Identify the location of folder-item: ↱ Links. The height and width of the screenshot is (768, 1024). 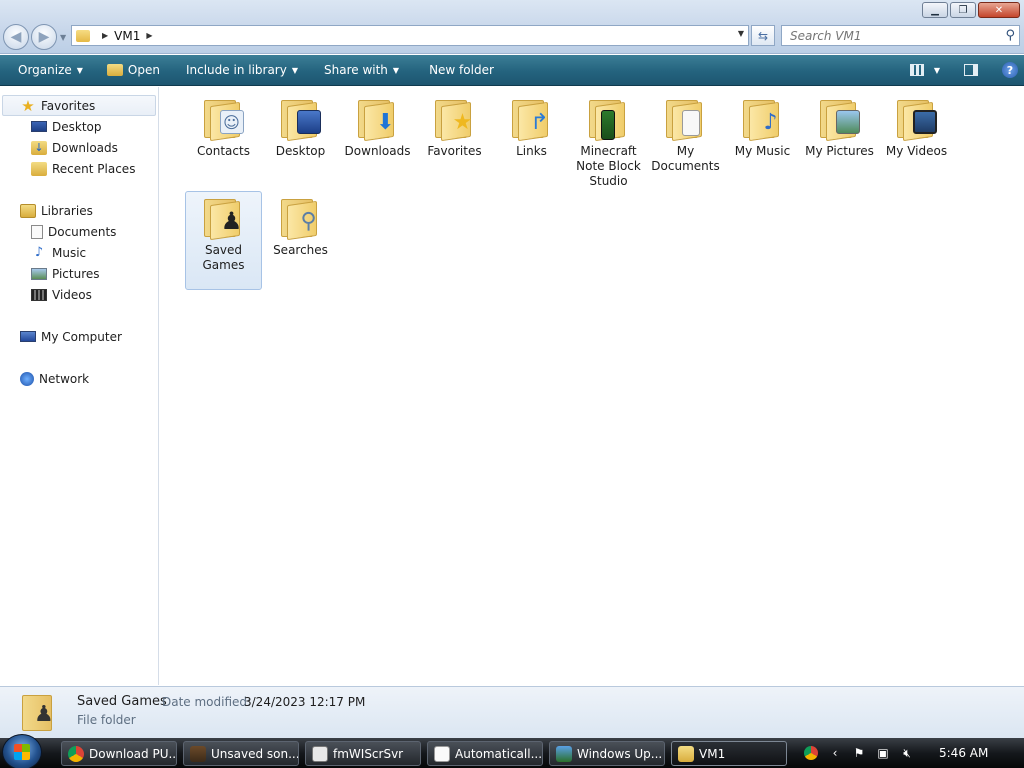
(531, 141).